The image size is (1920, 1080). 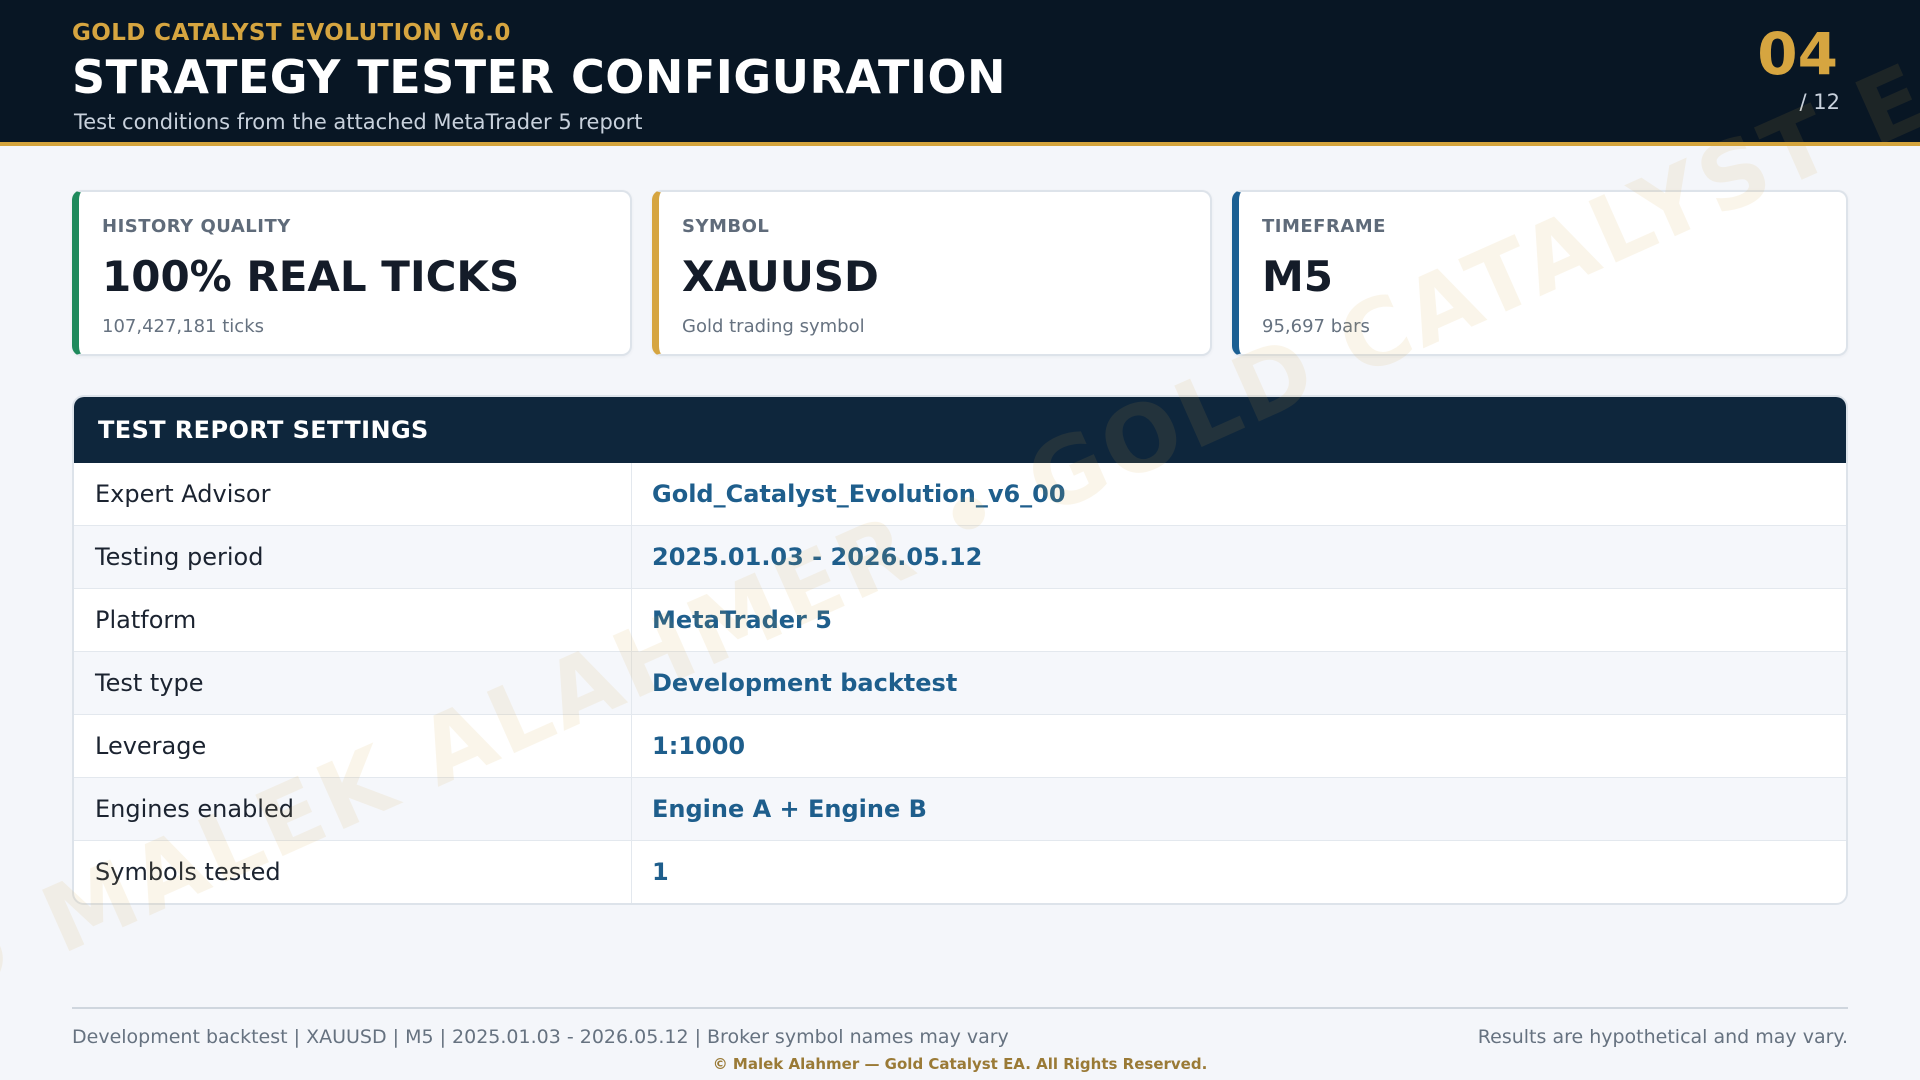 What do you see at coordinates (960, 430) in the screenshot?
I see `settings-table-heading: TEST REPORT SETTINGS` at bounding box center [960, 430].